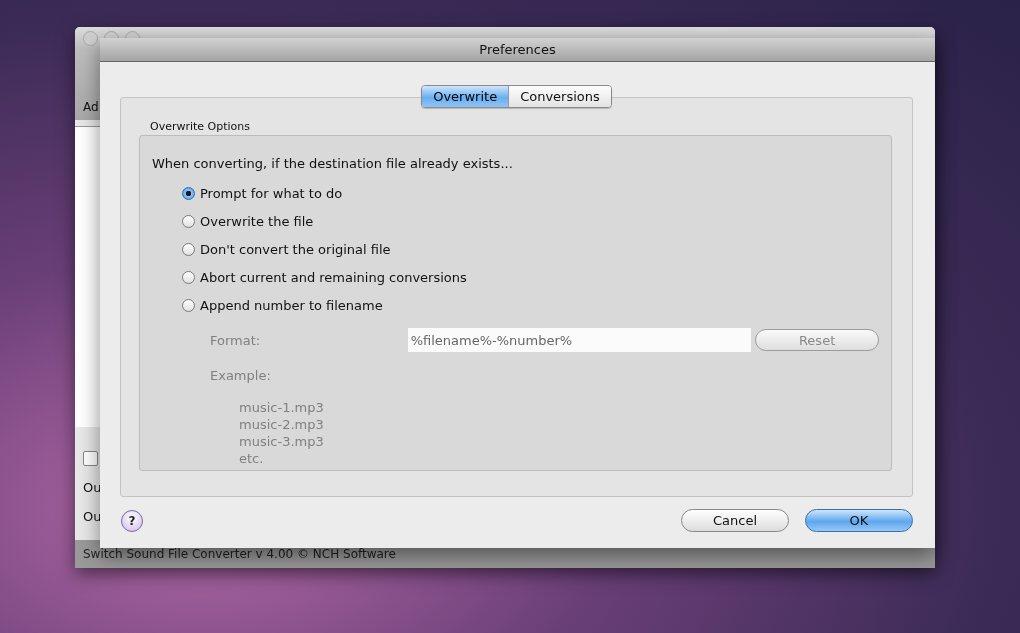 Image resolution: width=1020 pixels, height=633 pixels. I want to click on group-title: Overwrite Options, so click(201, 126).